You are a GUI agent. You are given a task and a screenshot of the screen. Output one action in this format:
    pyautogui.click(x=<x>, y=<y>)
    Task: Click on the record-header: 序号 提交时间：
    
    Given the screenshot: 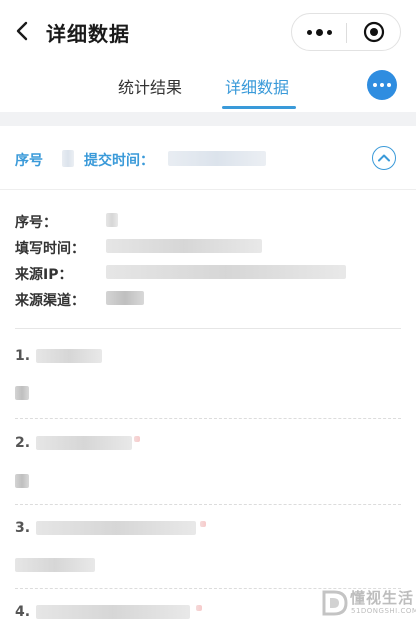 What is the action you would take?
    pyautogui.click(x=208, y=158)
    